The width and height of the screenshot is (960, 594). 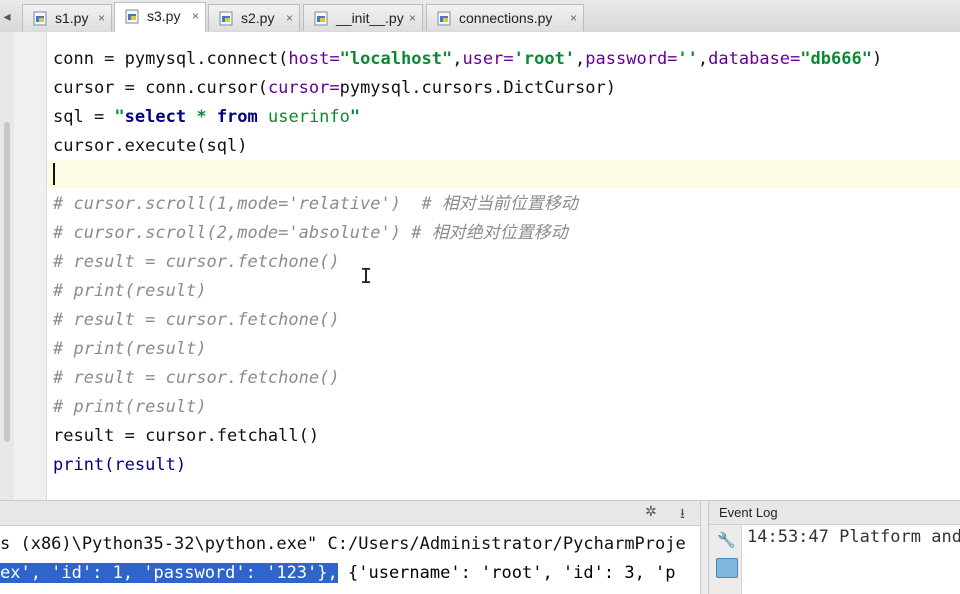 I want to click on code-line-fetchall: result = cursor.fetchall(), so click(x=186, y=436).